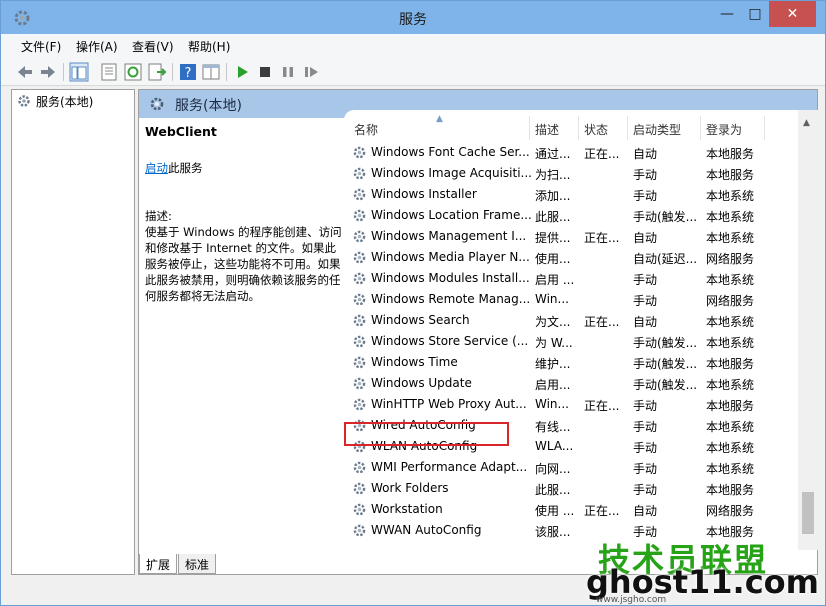 Image resolution: width=826 pixels, height=606 pixels. What do you see at coordinates (288, 72) in the screenshot?
I see `pause-service-icon` at bounding box center [288, 72].